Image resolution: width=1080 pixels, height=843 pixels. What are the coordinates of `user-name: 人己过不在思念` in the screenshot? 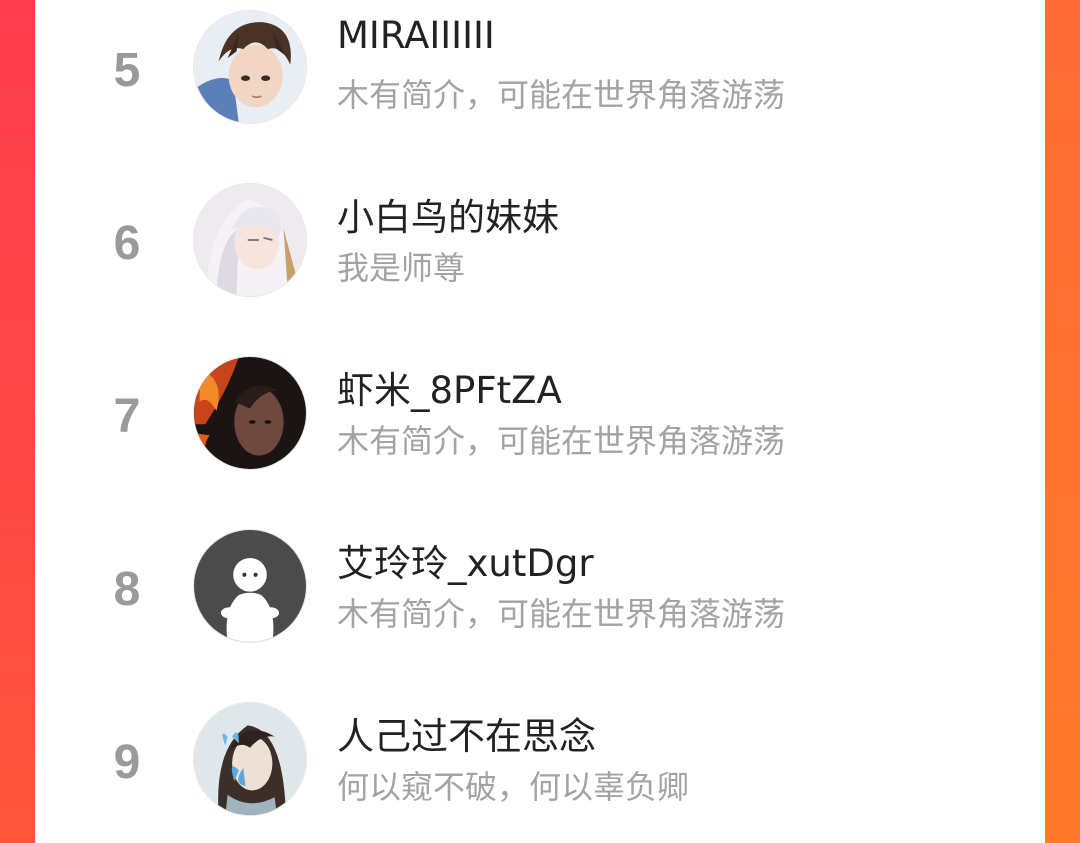 It's located at (466, 733).